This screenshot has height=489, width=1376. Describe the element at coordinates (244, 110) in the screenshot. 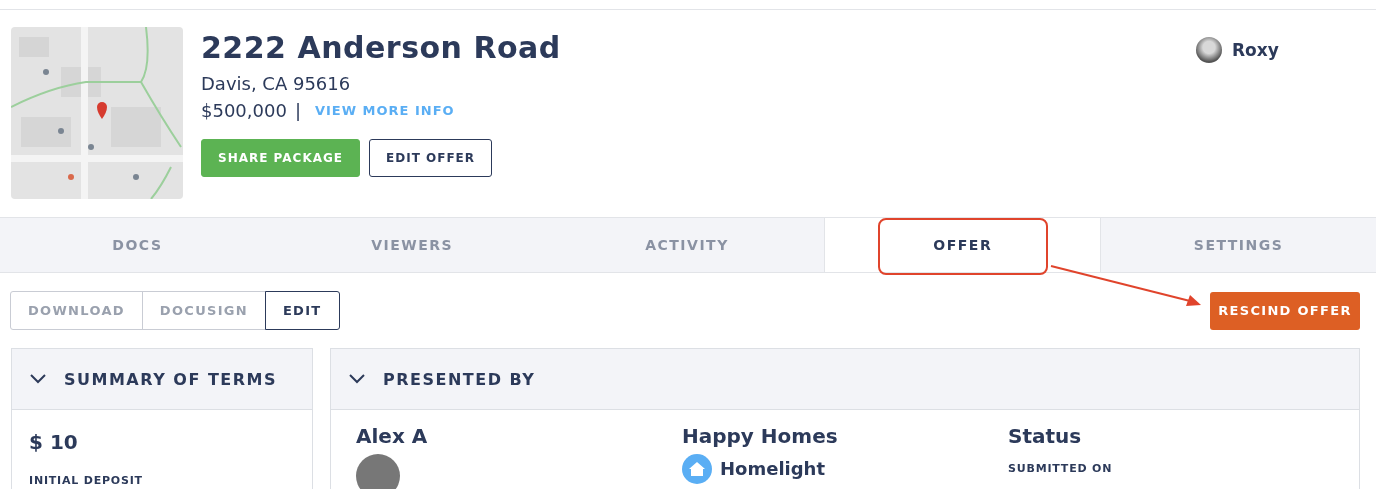

I see `property-price: $500,000` at that location.